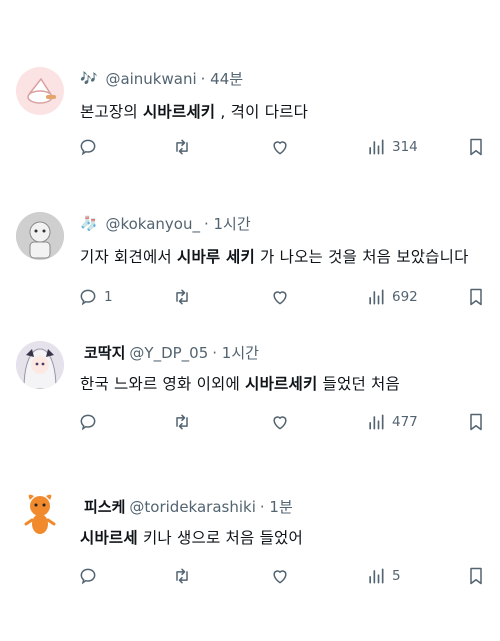  What do you see at coordinates (152, 224) in the screenshot?
I see `handle: @kokanyou_` at bounding box center [152, 224].